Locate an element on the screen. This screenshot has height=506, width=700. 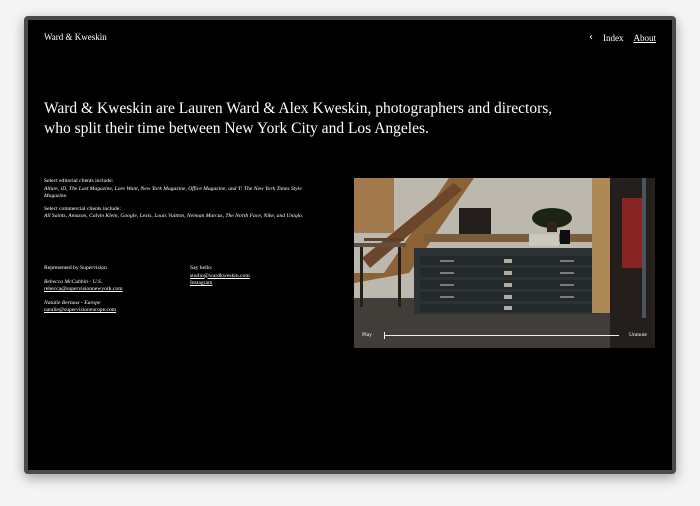
top-nav: ‹ Index About is located at coordinates (622, 37).